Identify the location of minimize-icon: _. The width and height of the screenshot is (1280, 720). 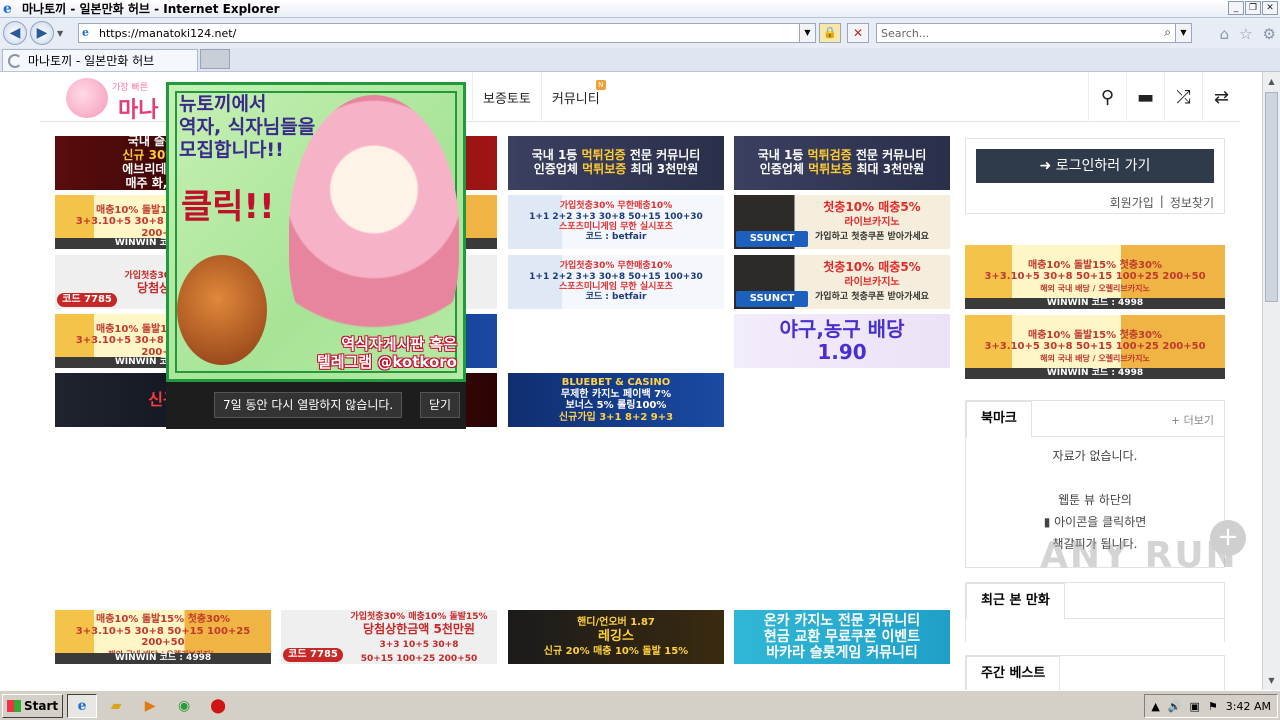
(1236, 8).